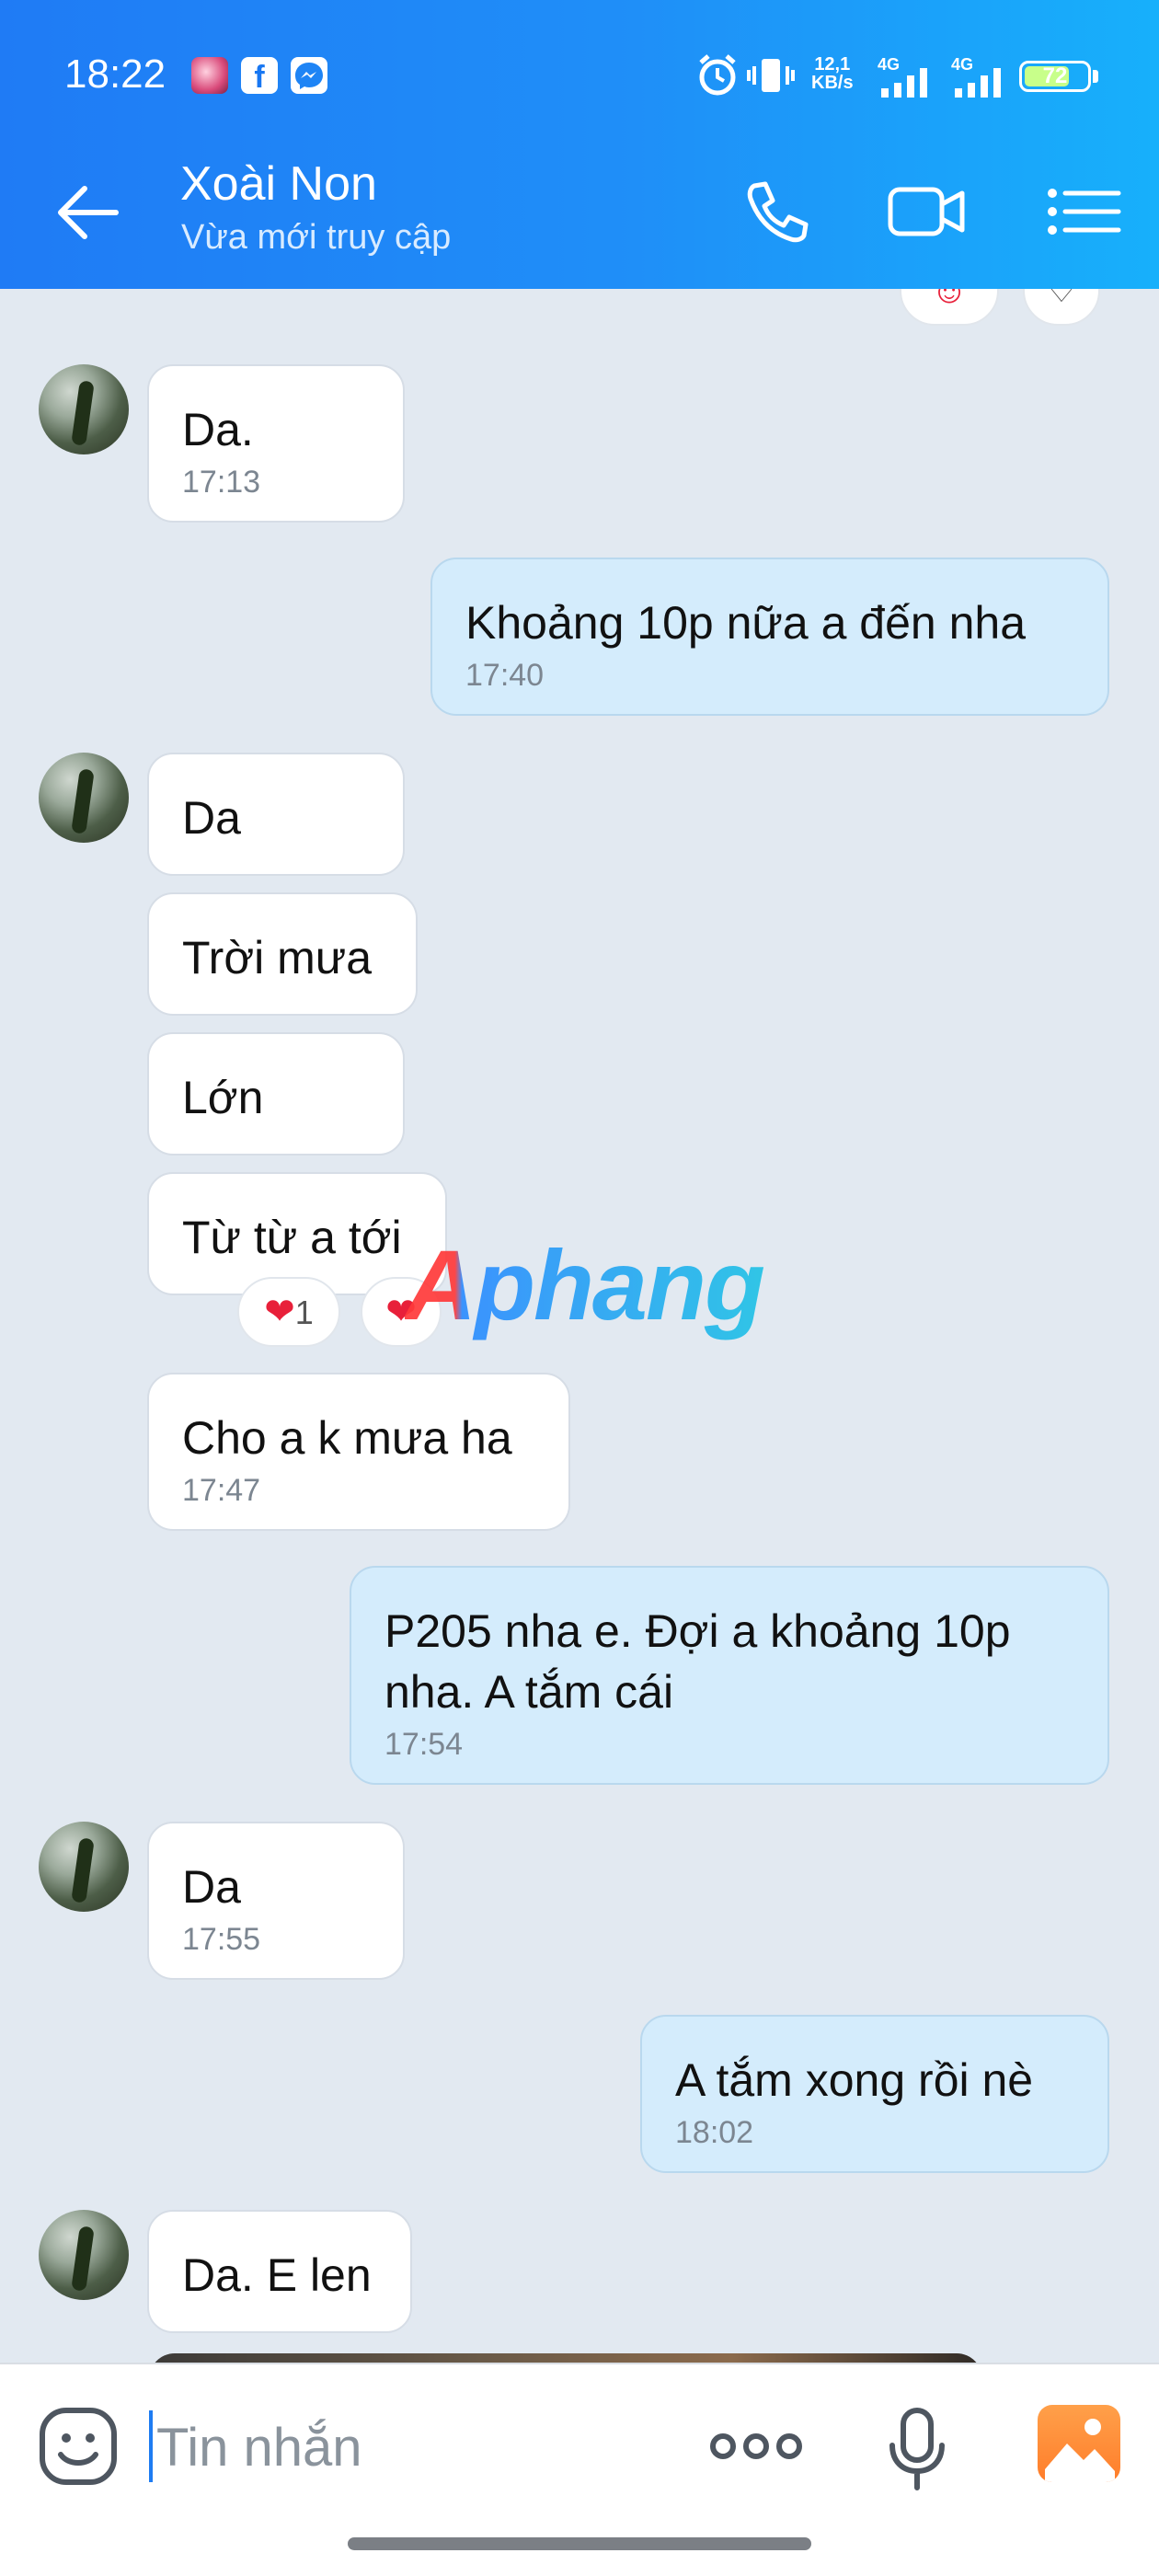 This screenshot has width=1159, height=2576. What do you see at coordinates (316, 237) in the screenshot?
I see `contact-status: Vừa mới truy cập` at bounding box center [316, 237].